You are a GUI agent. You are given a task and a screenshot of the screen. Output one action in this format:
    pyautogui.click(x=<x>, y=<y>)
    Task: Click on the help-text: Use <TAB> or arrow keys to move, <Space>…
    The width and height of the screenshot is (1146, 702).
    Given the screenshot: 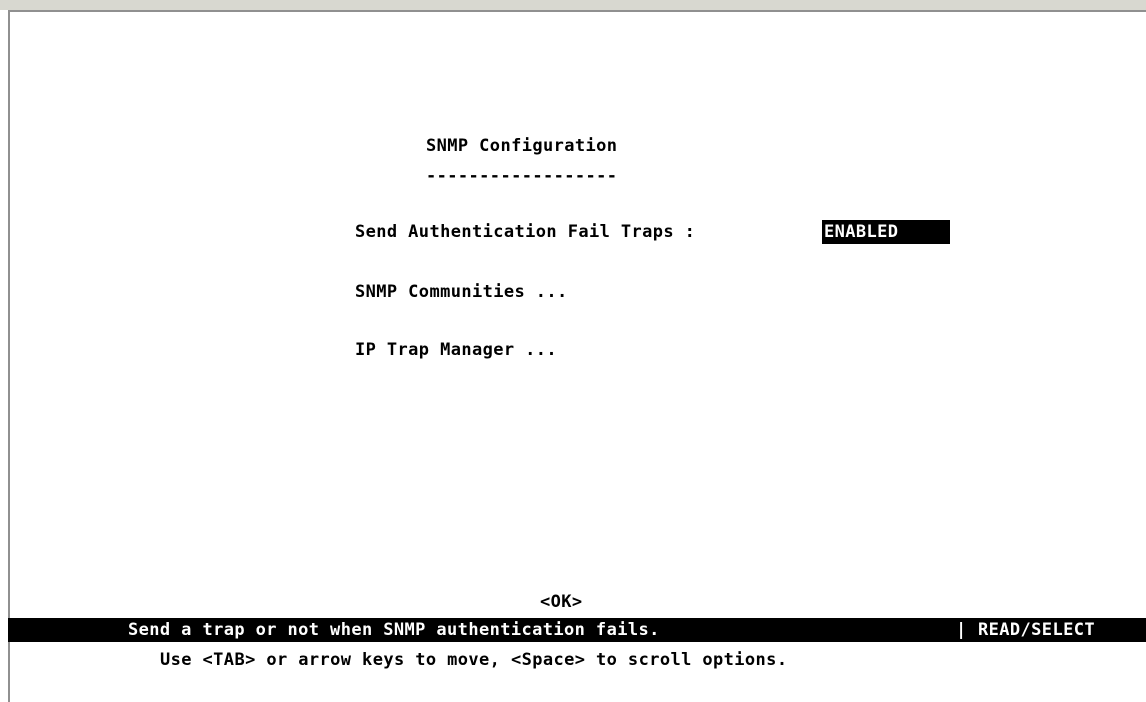 What is the action you would take?
    pyautogui.click(x=474, y=660)
    